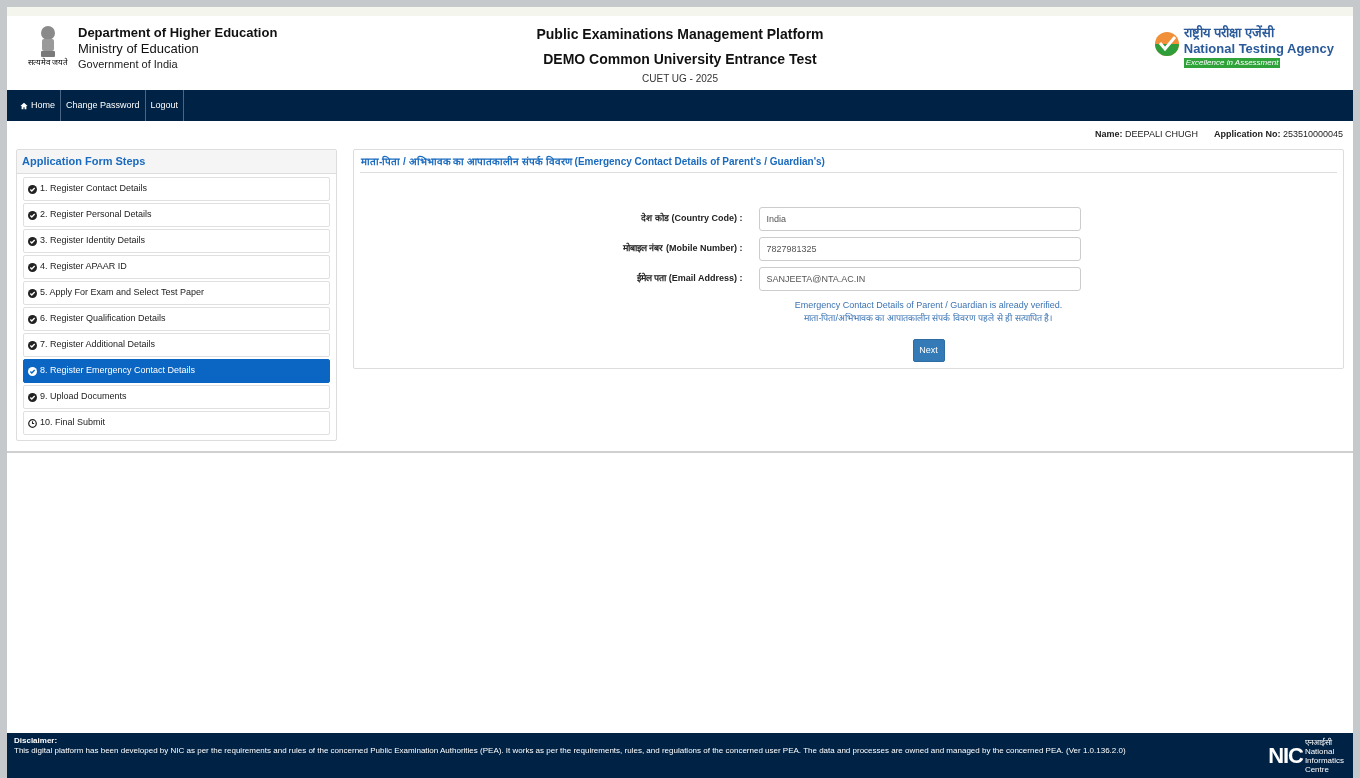  Describe the element at coordinates (38, 105) in the screenshot. I see `nav-link: Home` at that location.